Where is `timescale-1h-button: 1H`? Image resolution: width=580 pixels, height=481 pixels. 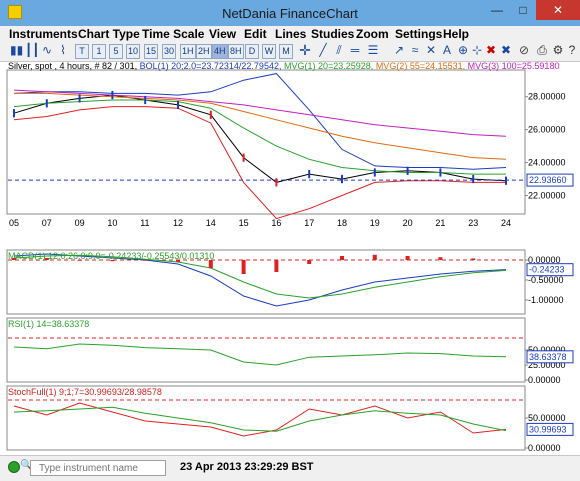
timescale-1h-button: 1H is located at coordinates (188, 51).